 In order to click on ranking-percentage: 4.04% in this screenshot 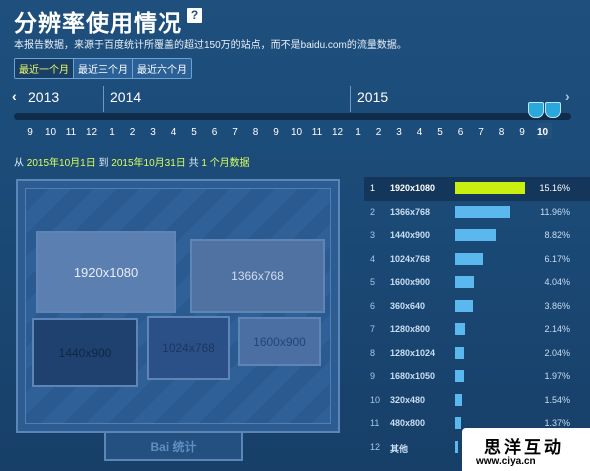, I will do `click(557, 282)`.